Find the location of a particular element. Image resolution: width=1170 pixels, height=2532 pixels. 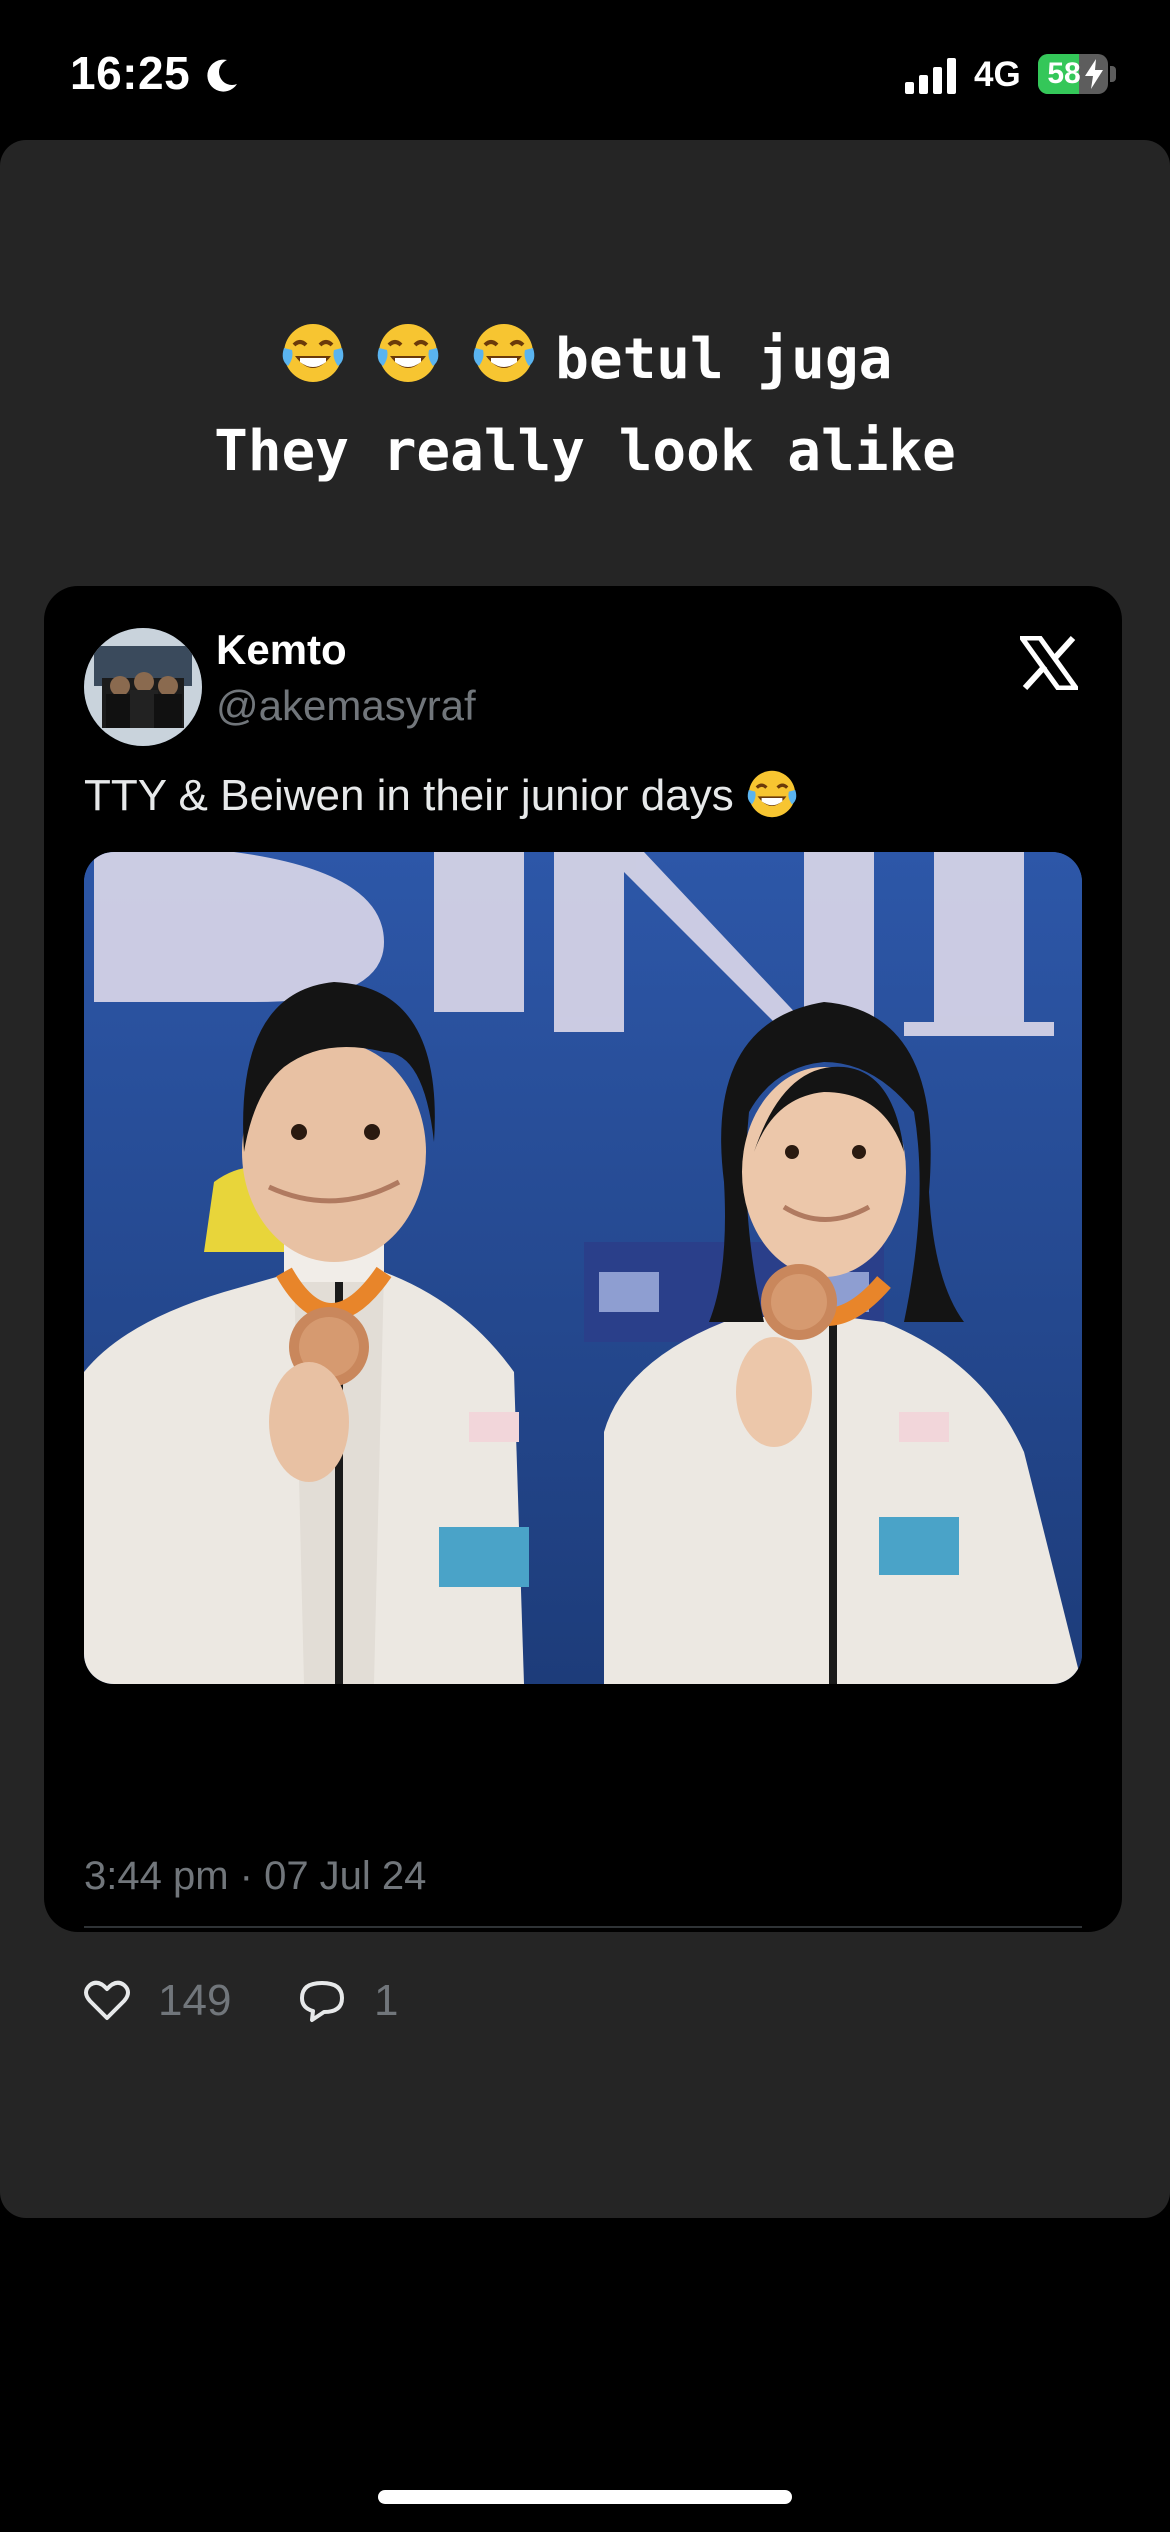

laughing-emoji-group is located at coordinates (406, 364).